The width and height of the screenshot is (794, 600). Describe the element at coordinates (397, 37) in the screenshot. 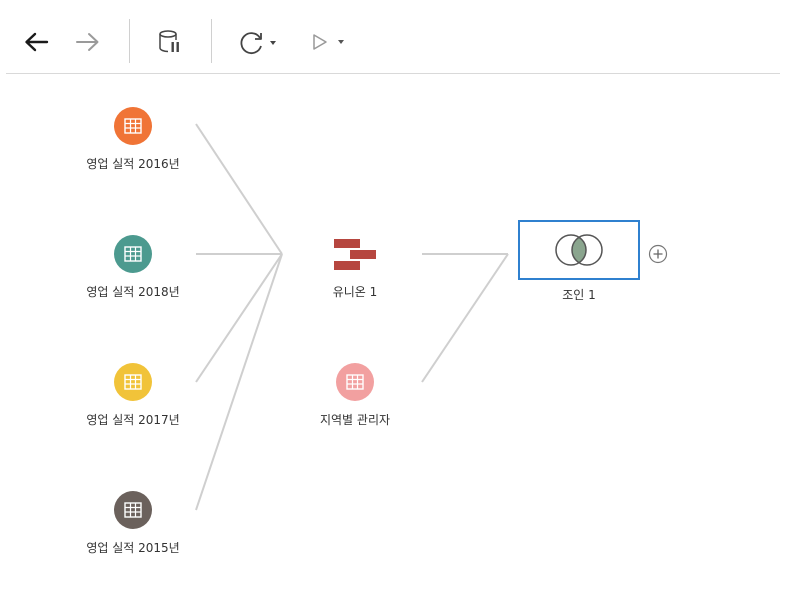

I see `toolbar` at that location.